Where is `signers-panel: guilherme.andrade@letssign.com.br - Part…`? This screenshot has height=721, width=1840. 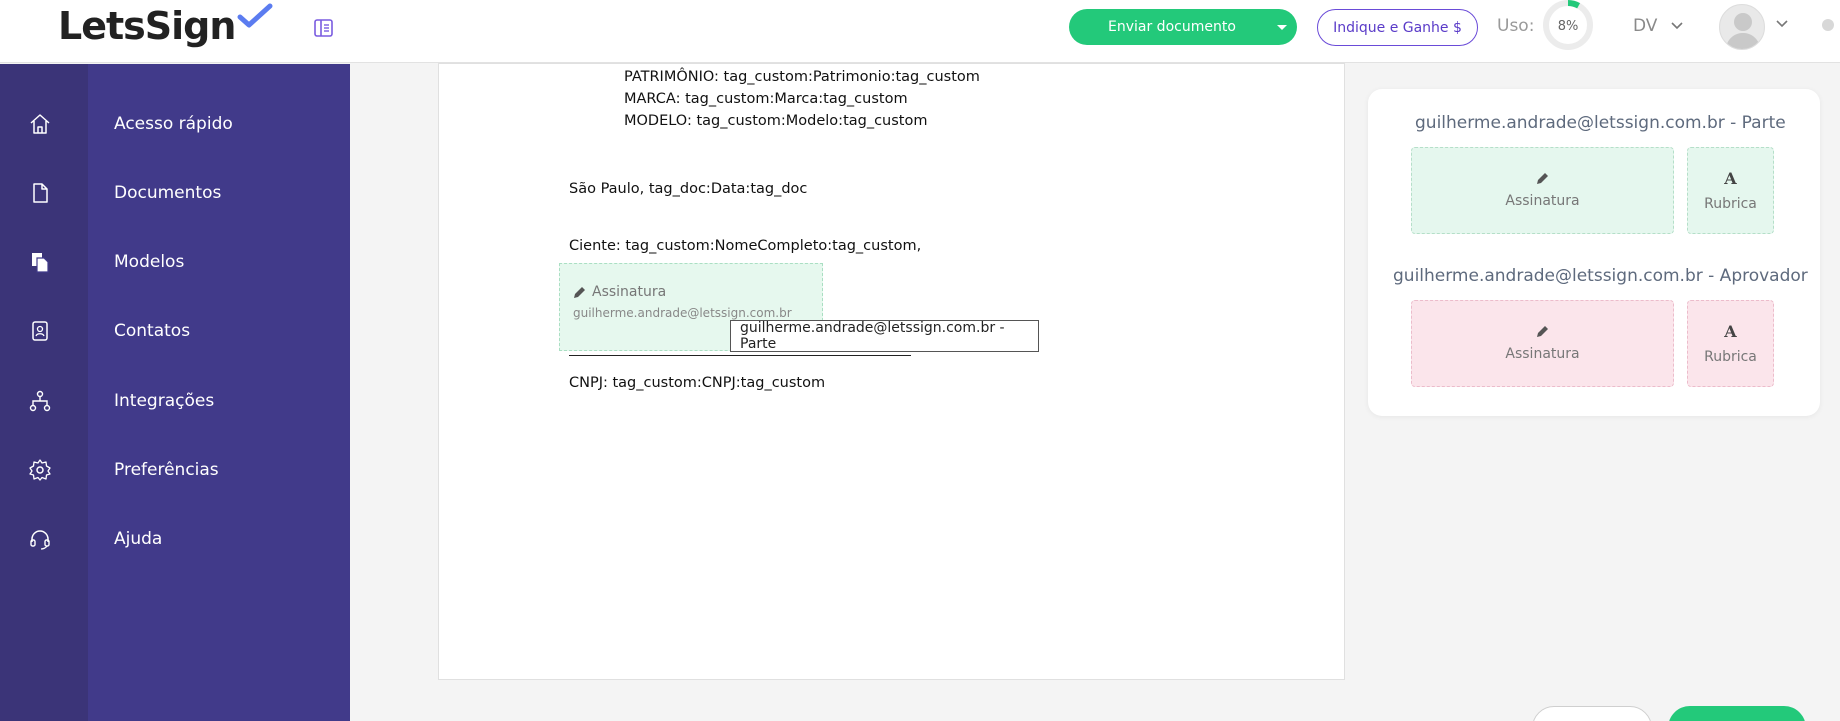
signers-panel: guilherme.andrade@letssign.com.br - Part… is located at coordinates (1594, 252).